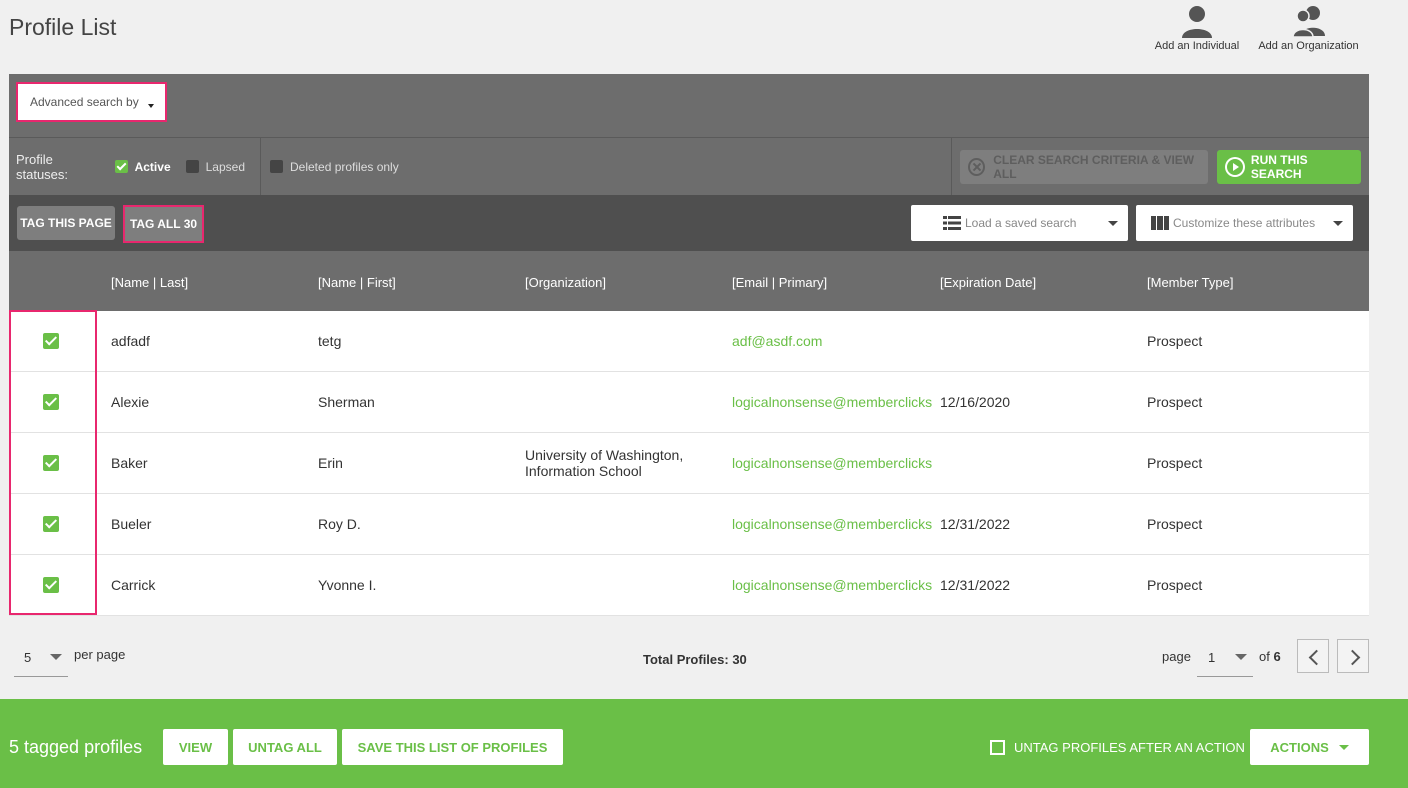  What do you see at coordinates (163, 224) in the screenshot?
I see `tag-all-button: TAG ALL 30` at bounding box center [163, 224].